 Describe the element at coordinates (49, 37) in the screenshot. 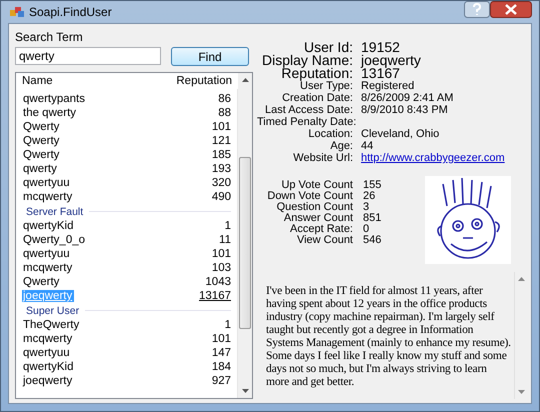

I see `search-label: Search Term` at that location.